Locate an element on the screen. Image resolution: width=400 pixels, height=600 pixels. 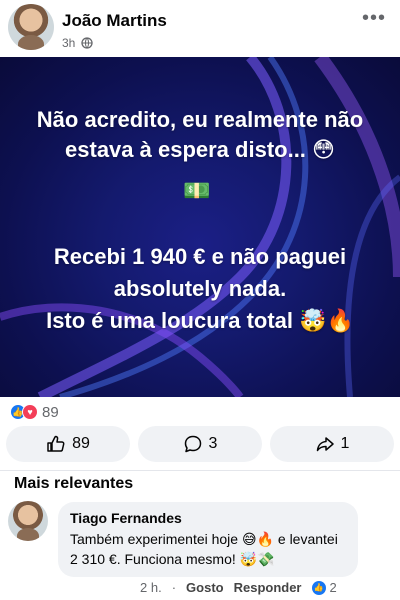
more-horizontal-icon: ••• is located at coordinates (374, 18).